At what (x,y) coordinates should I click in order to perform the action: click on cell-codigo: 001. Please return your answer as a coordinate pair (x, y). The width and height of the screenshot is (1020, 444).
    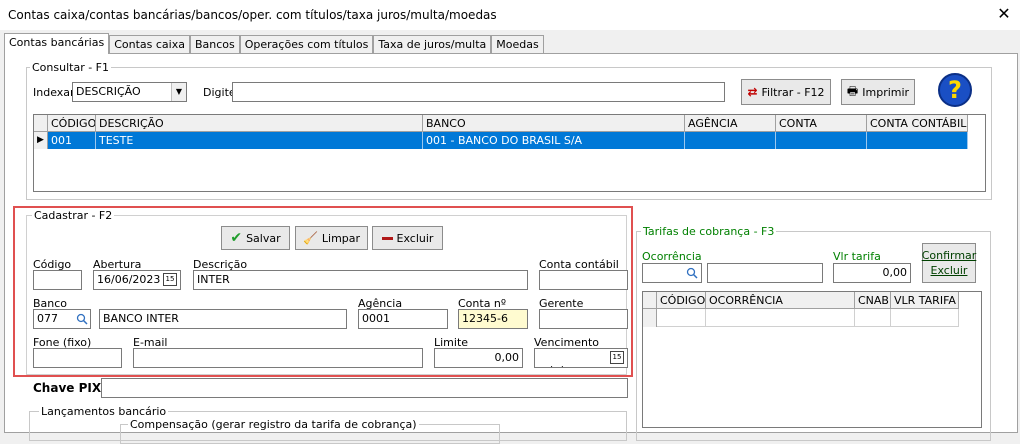
    Looking at the image, I should click on (72, 140).